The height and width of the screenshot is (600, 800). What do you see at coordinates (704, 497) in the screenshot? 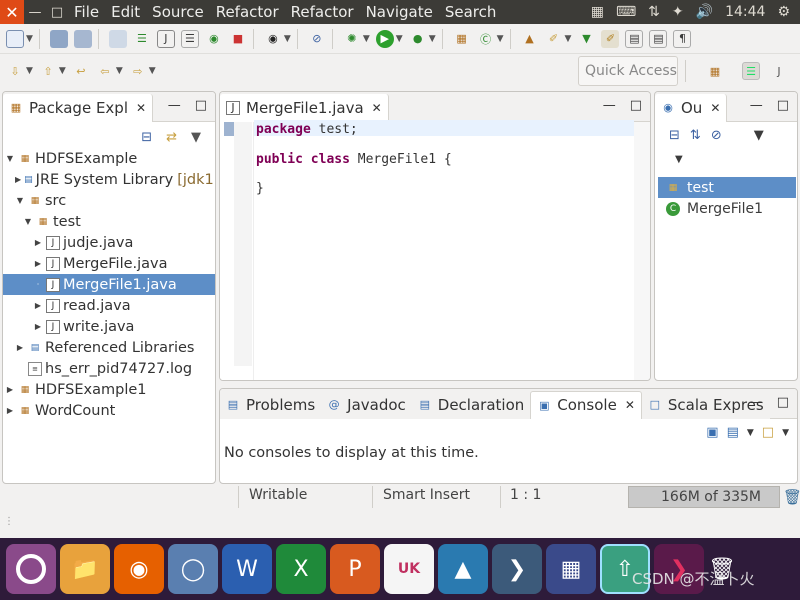
I see `heap-status: 166M of 335M` at bounding box center [704, 497].